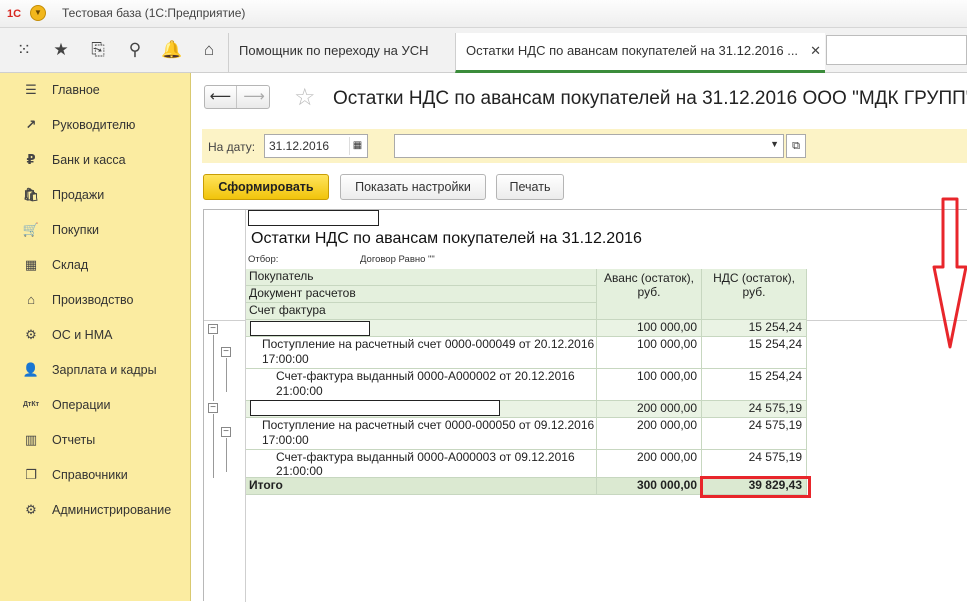 This screenshot has width=967, height=602. What do you see at coordinates (397, 259) in the screenshot?
I see `filter-value: Договор Равно ""` at bounding box center [397, 259].